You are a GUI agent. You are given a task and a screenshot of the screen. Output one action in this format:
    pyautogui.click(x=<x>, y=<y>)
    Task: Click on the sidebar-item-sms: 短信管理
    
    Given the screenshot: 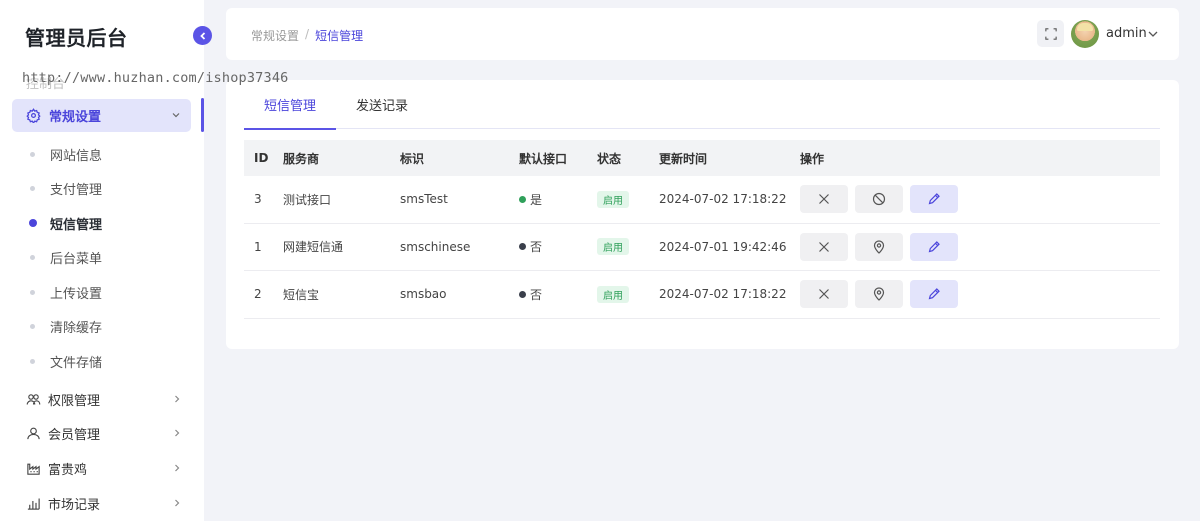 What is the action you would take?
    pyautogui.click(x=102, y=223)
    